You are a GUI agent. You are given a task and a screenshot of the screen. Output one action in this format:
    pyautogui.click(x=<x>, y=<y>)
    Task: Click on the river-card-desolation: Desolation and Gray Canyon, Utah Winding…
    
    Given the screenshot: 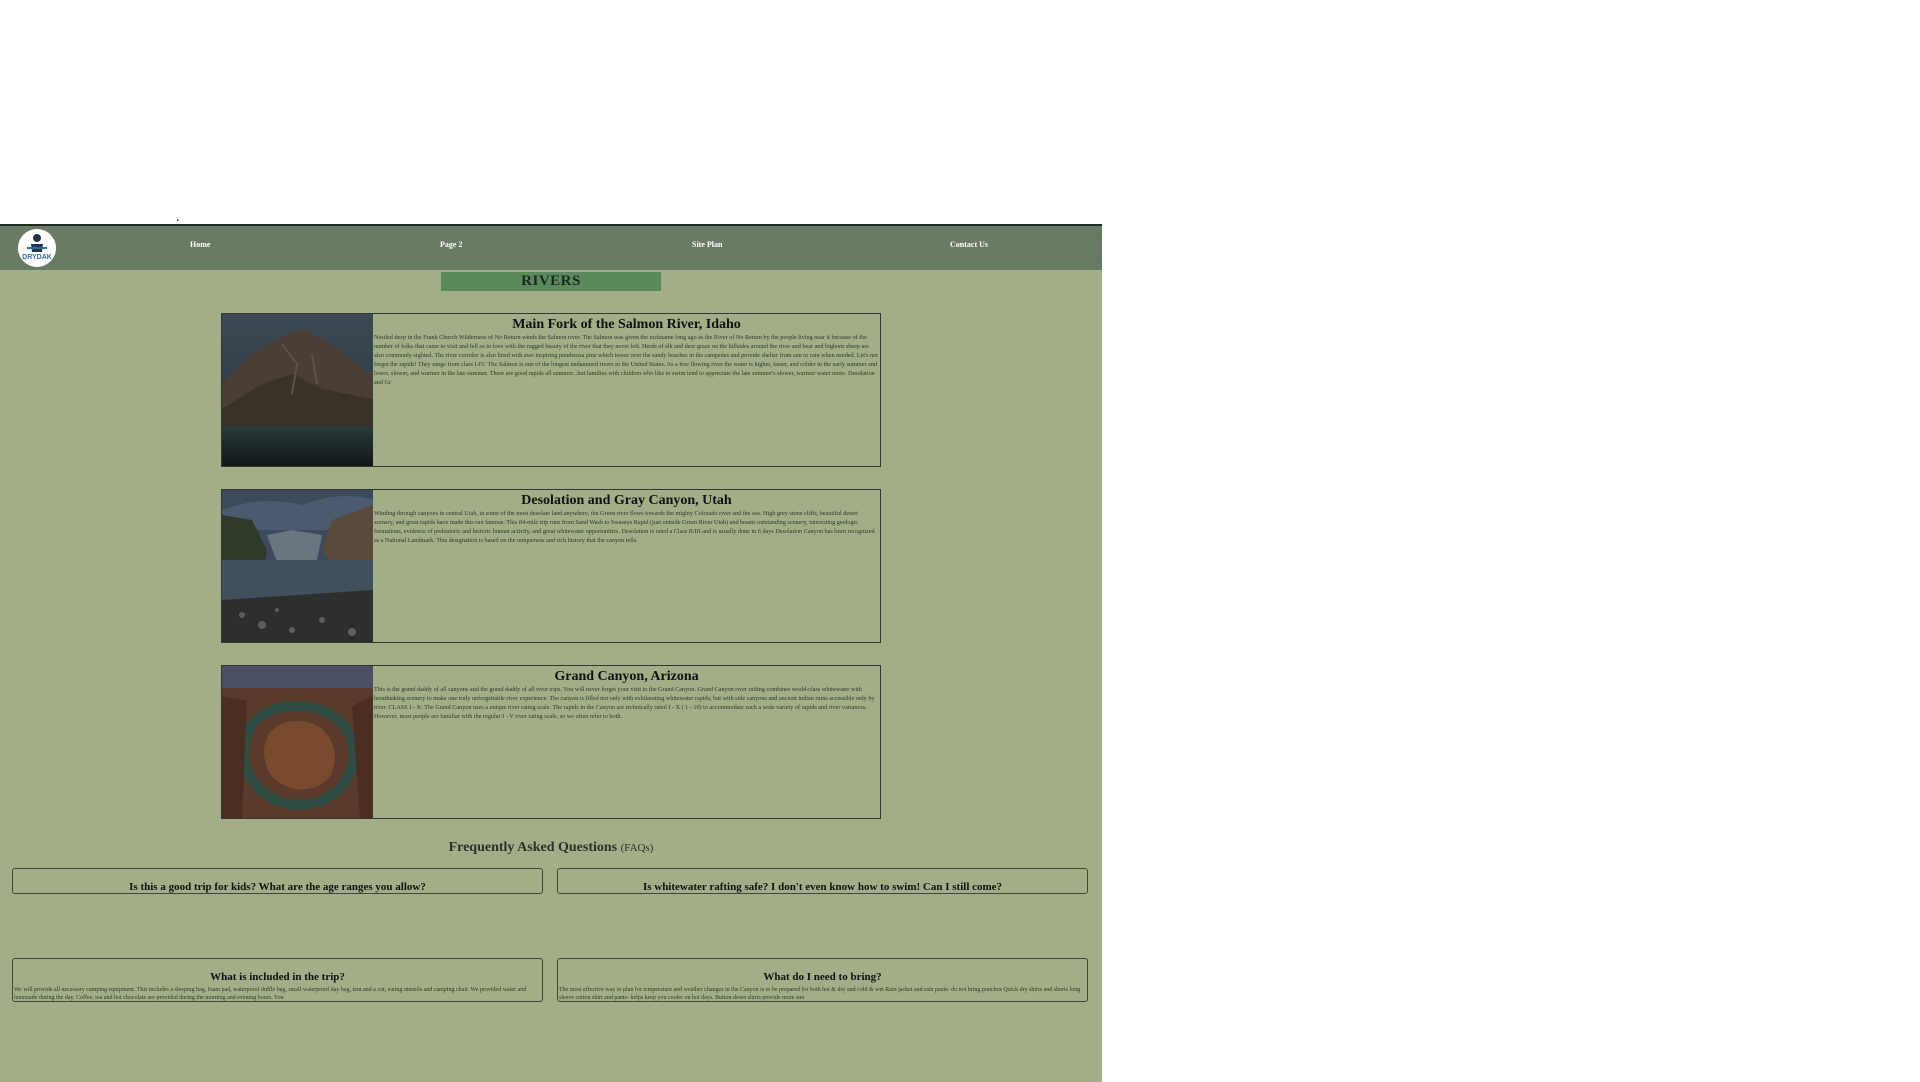 What is the action you would take?
    pyautogui.click(x=551, y=566)
    